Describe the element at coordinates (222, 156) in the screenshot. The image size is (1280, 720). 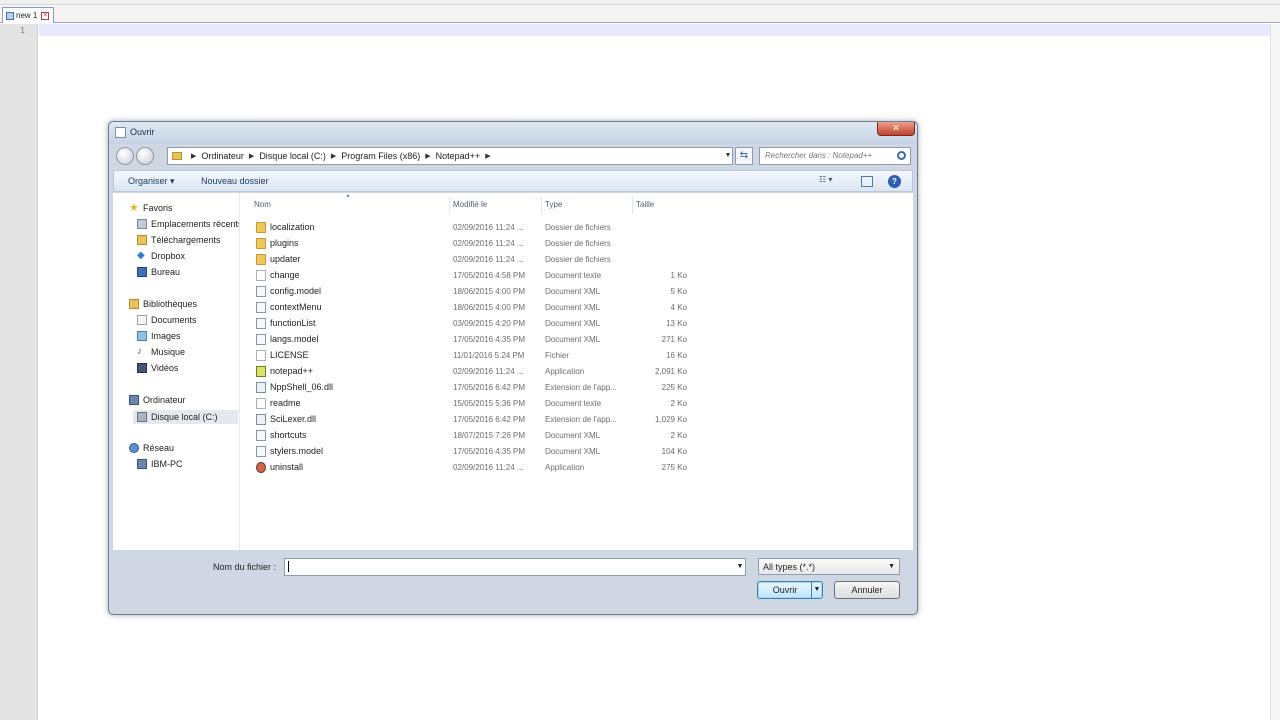
I see `breadcrumb-ordinateur: Ordinateur` at that location.